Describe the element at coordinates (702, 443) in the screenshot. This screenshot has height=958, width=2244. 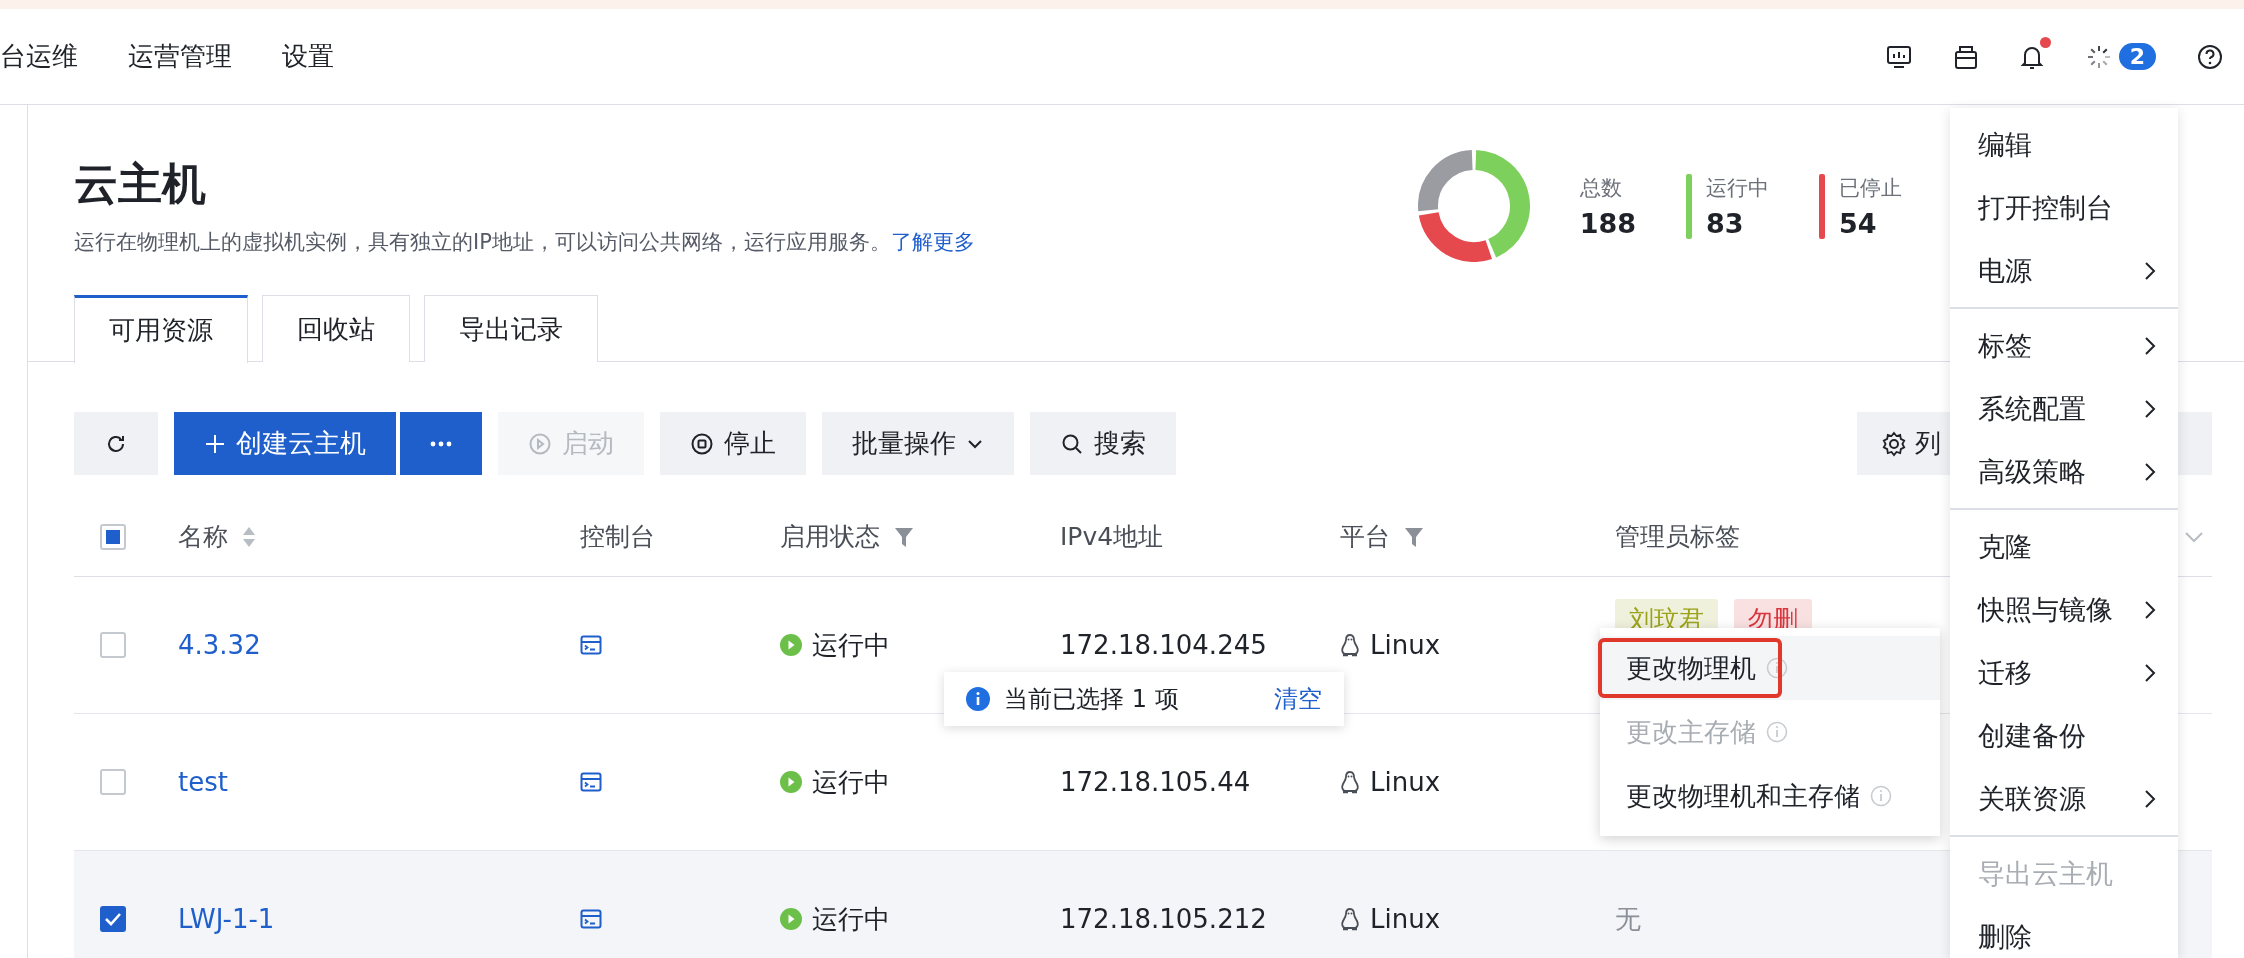
I see `stop-circle-icon` at that location.